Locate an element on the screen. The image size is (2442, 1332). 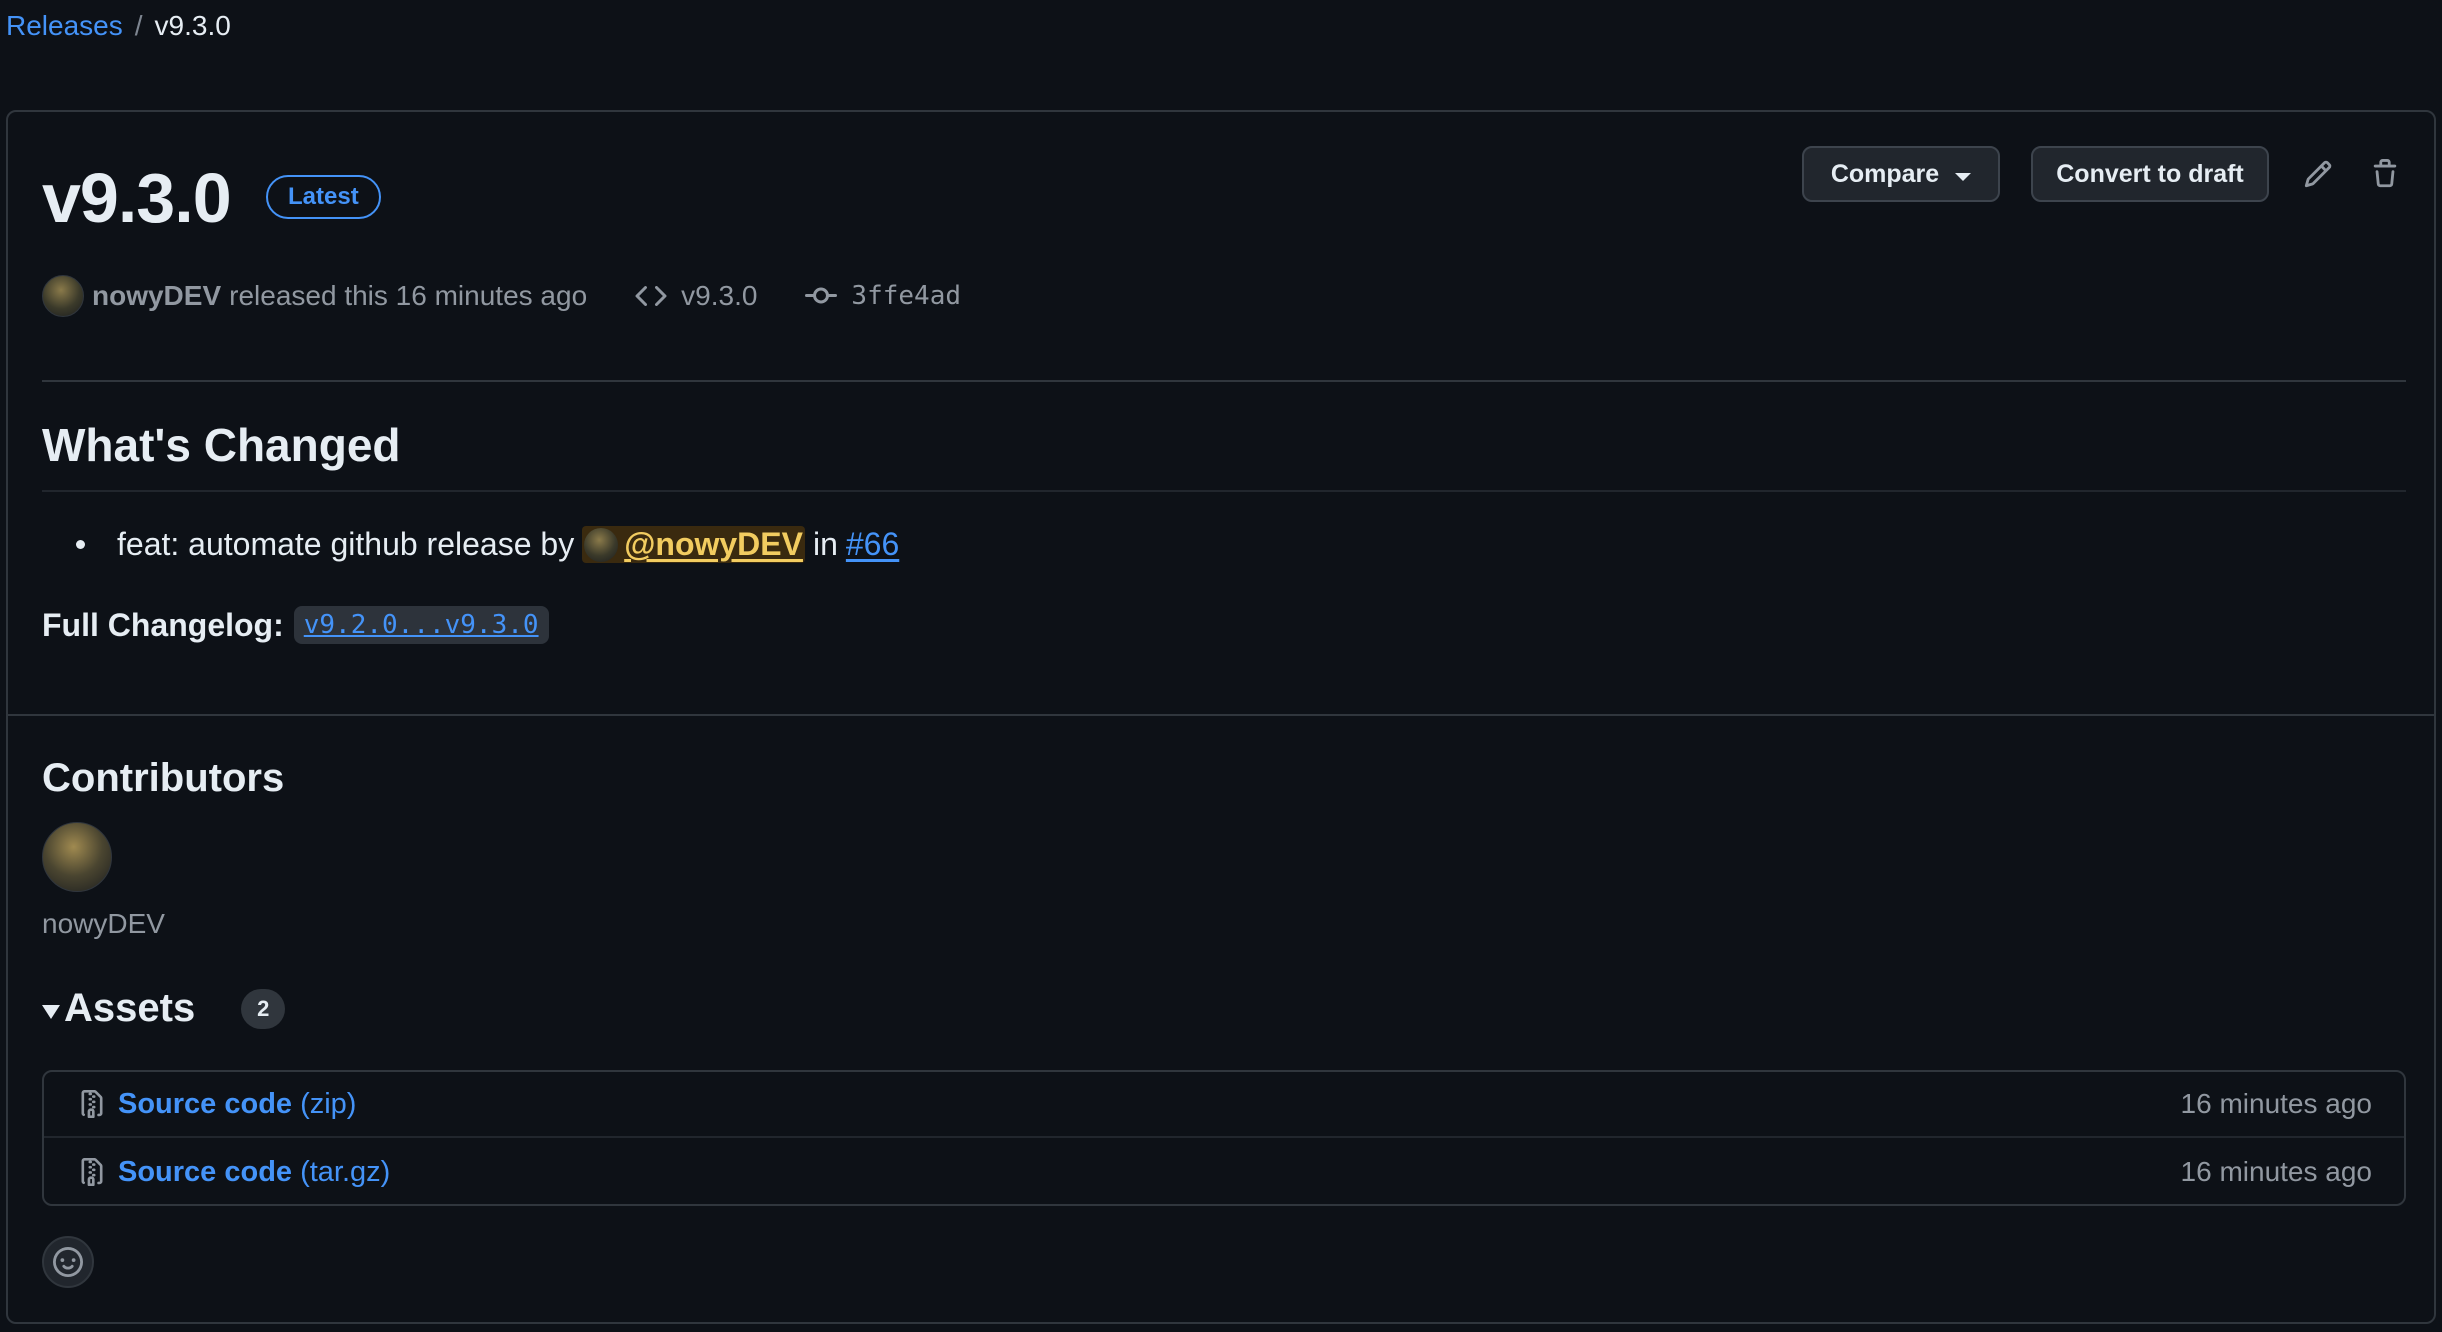
commit-link: 3ffe4ad is located at coordinates (883, 296).